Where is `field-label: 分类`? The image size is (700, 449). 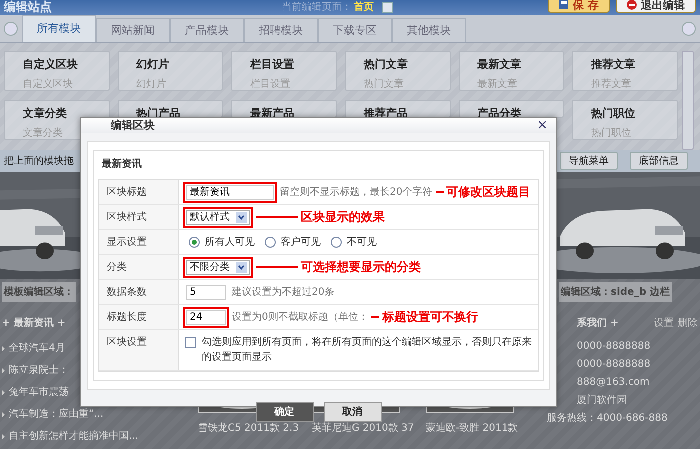
field-label: 分类 is located at coordinates (139, 267).